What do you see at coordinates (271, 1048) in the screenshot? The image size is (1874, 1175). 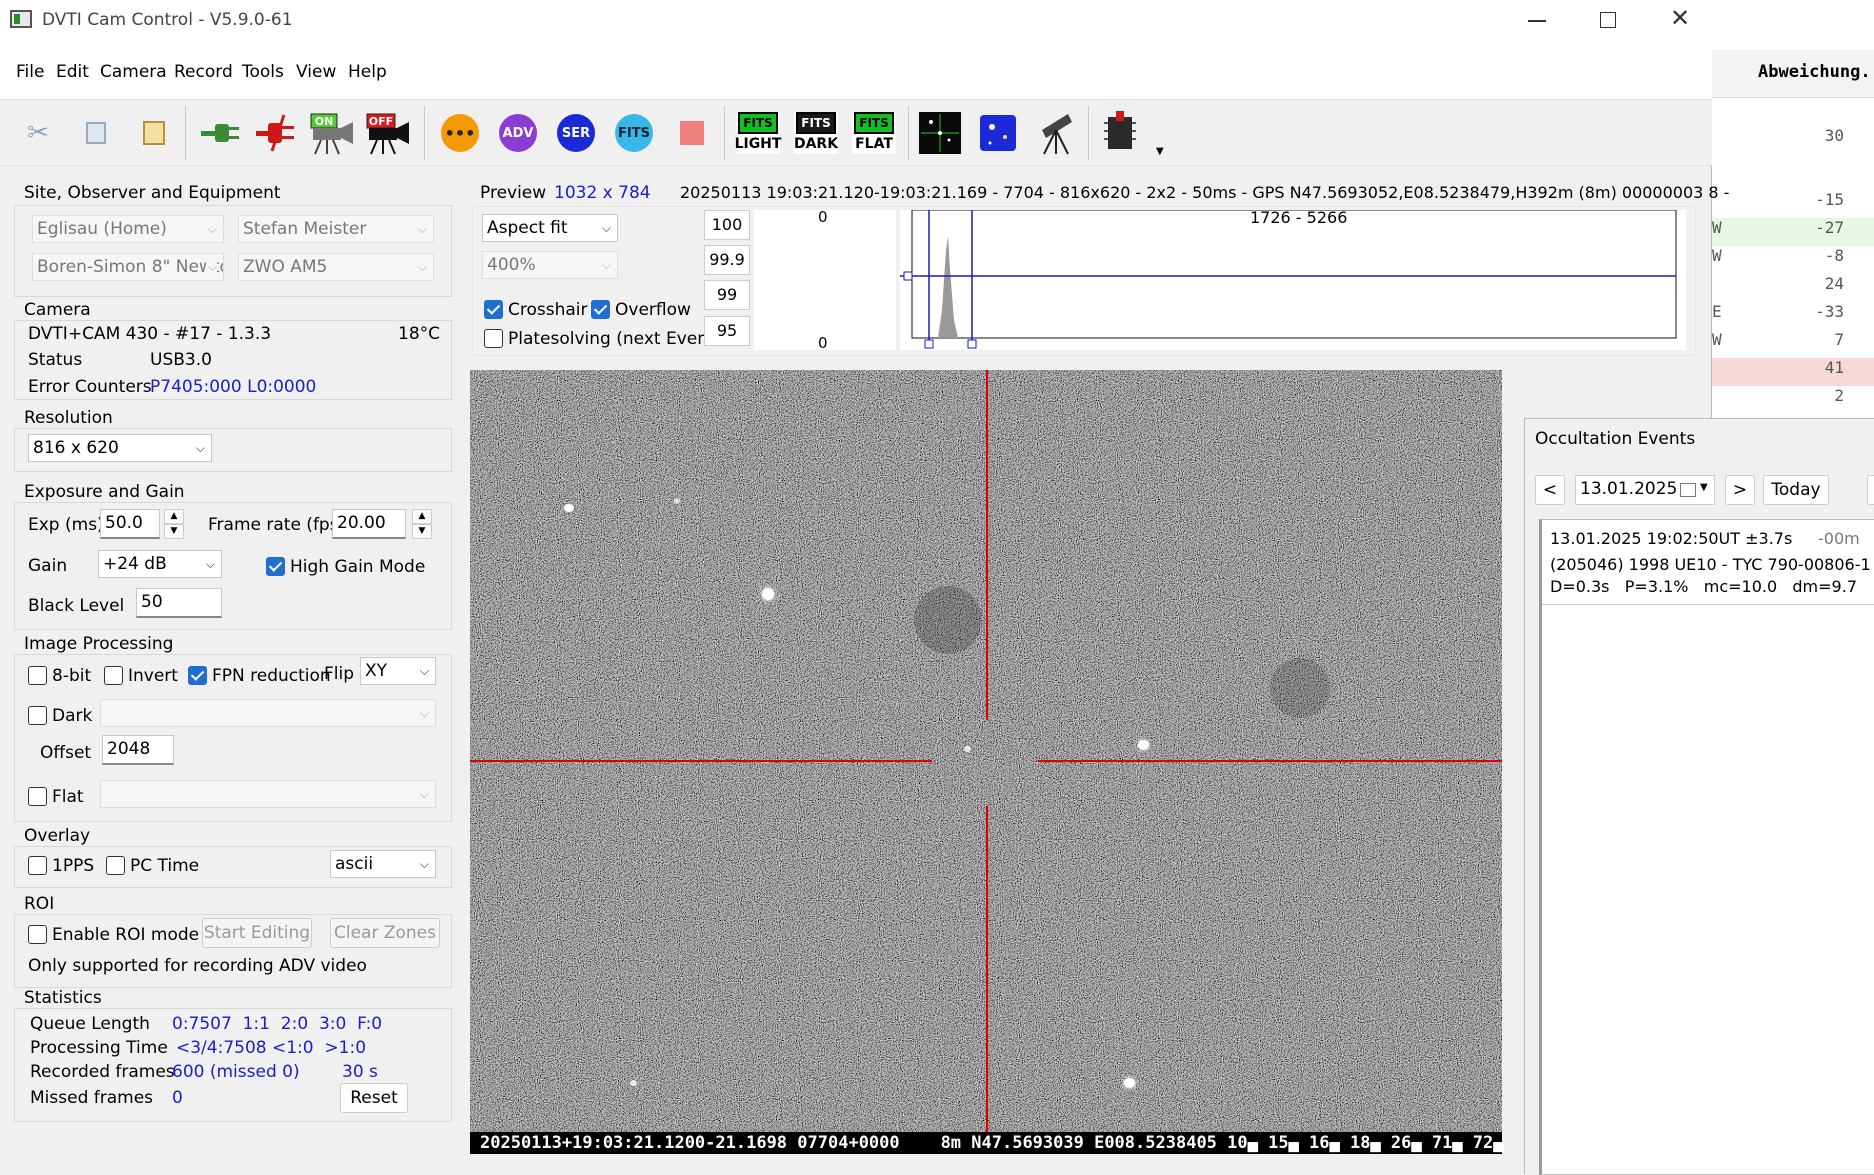 I see `processing-time-value: <3/4:7508 <1:0 >1:0` at bounding box center [271, 1048].